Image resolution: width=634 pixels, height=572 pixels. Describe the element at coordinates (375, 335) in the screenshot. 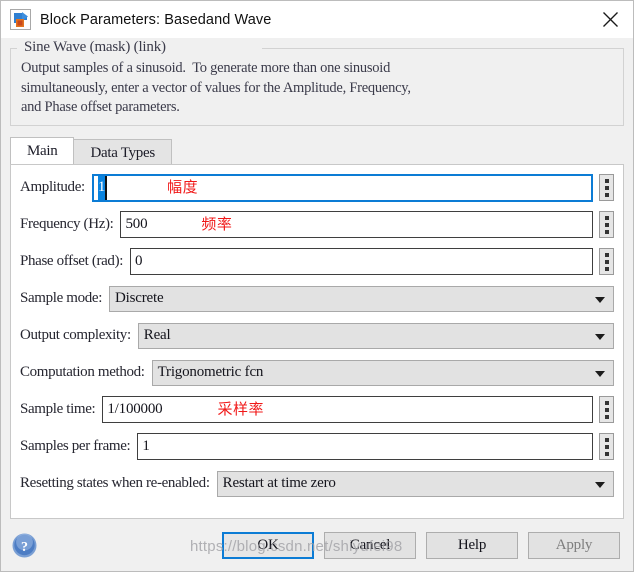

I see `output-complexity-select: Real` at that location.